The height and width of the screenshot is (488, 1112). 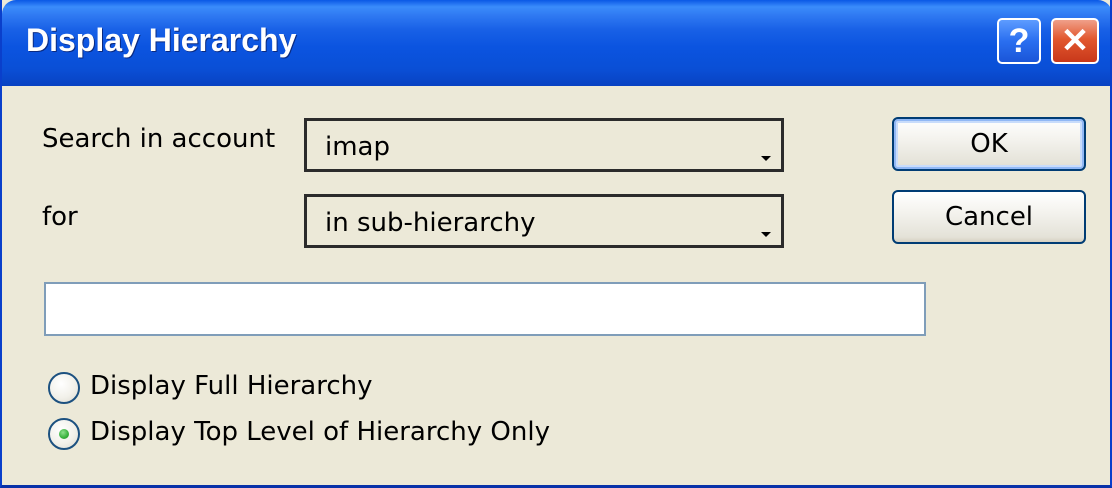 I want to click on dialog-title: Display Hierarchy, so click(x=161, y=40).